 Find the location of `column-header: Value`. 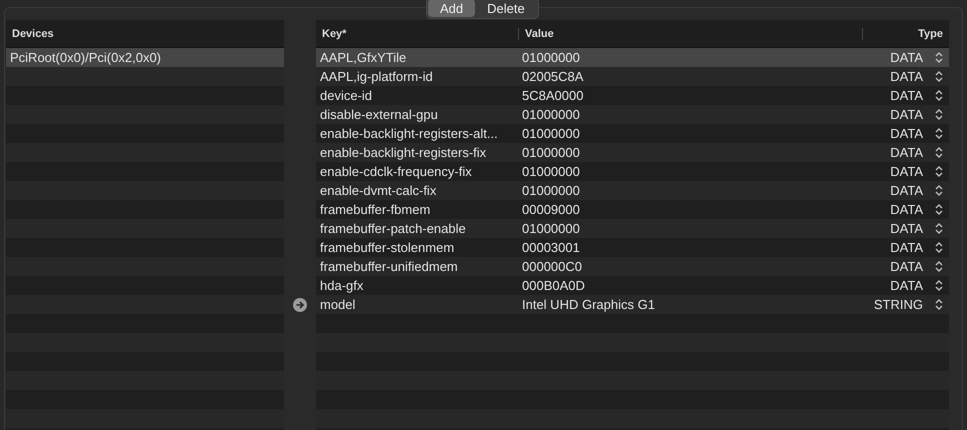

column-header: Value is located at coordinates (690, 34).